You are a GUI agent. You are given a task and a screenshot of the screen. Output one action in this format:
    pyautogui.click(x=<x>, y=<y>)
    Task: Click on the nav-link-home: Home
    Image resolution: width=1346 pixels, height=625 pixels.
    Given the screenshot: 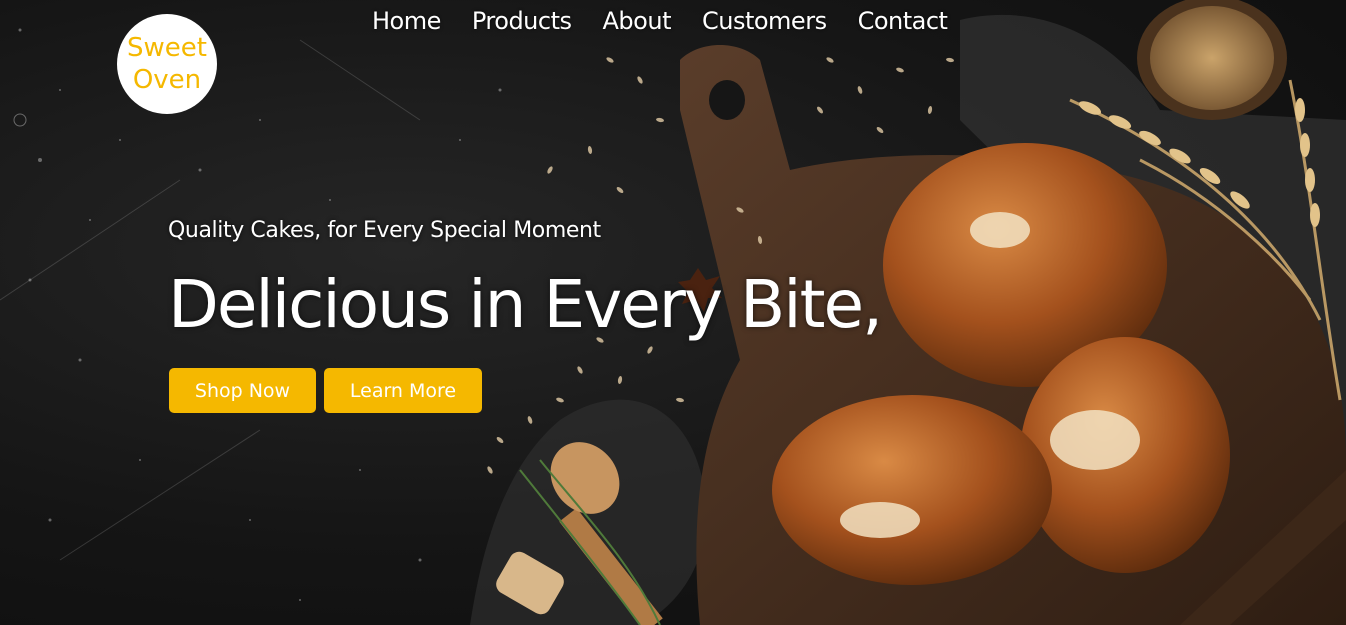 What is the action you would take?
    pyautogui.click(x=406, y=21)
    